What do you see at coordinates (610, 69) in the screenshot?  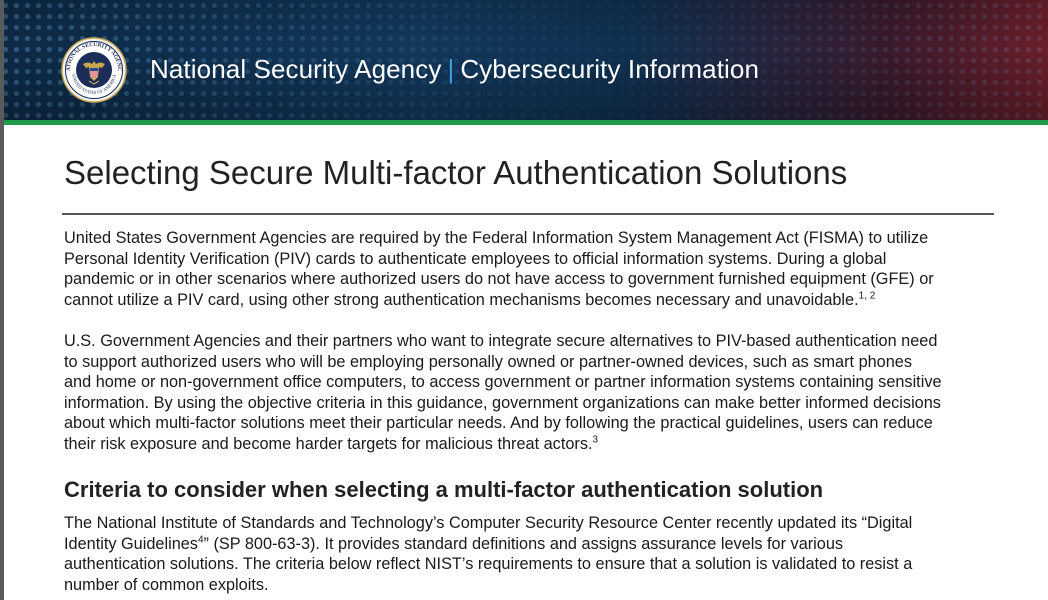 I see `section-name: Cybersecurity Information` at bounding box center [610, 69].